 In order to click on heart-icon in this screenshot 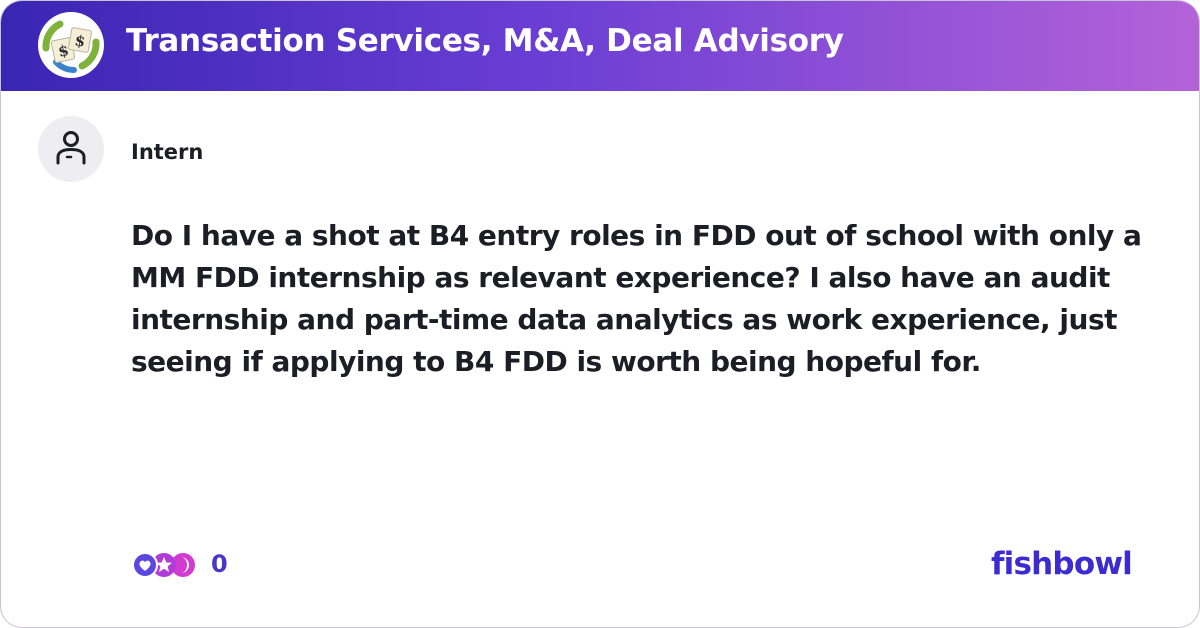, I will do `click(145, 565)`.